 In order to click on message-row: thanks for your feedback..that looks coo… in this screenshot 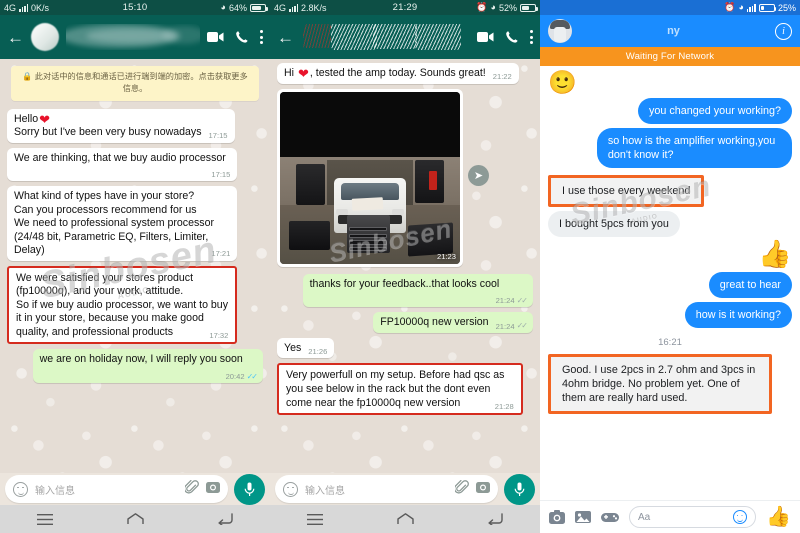, I will do `click(405, 290)`.